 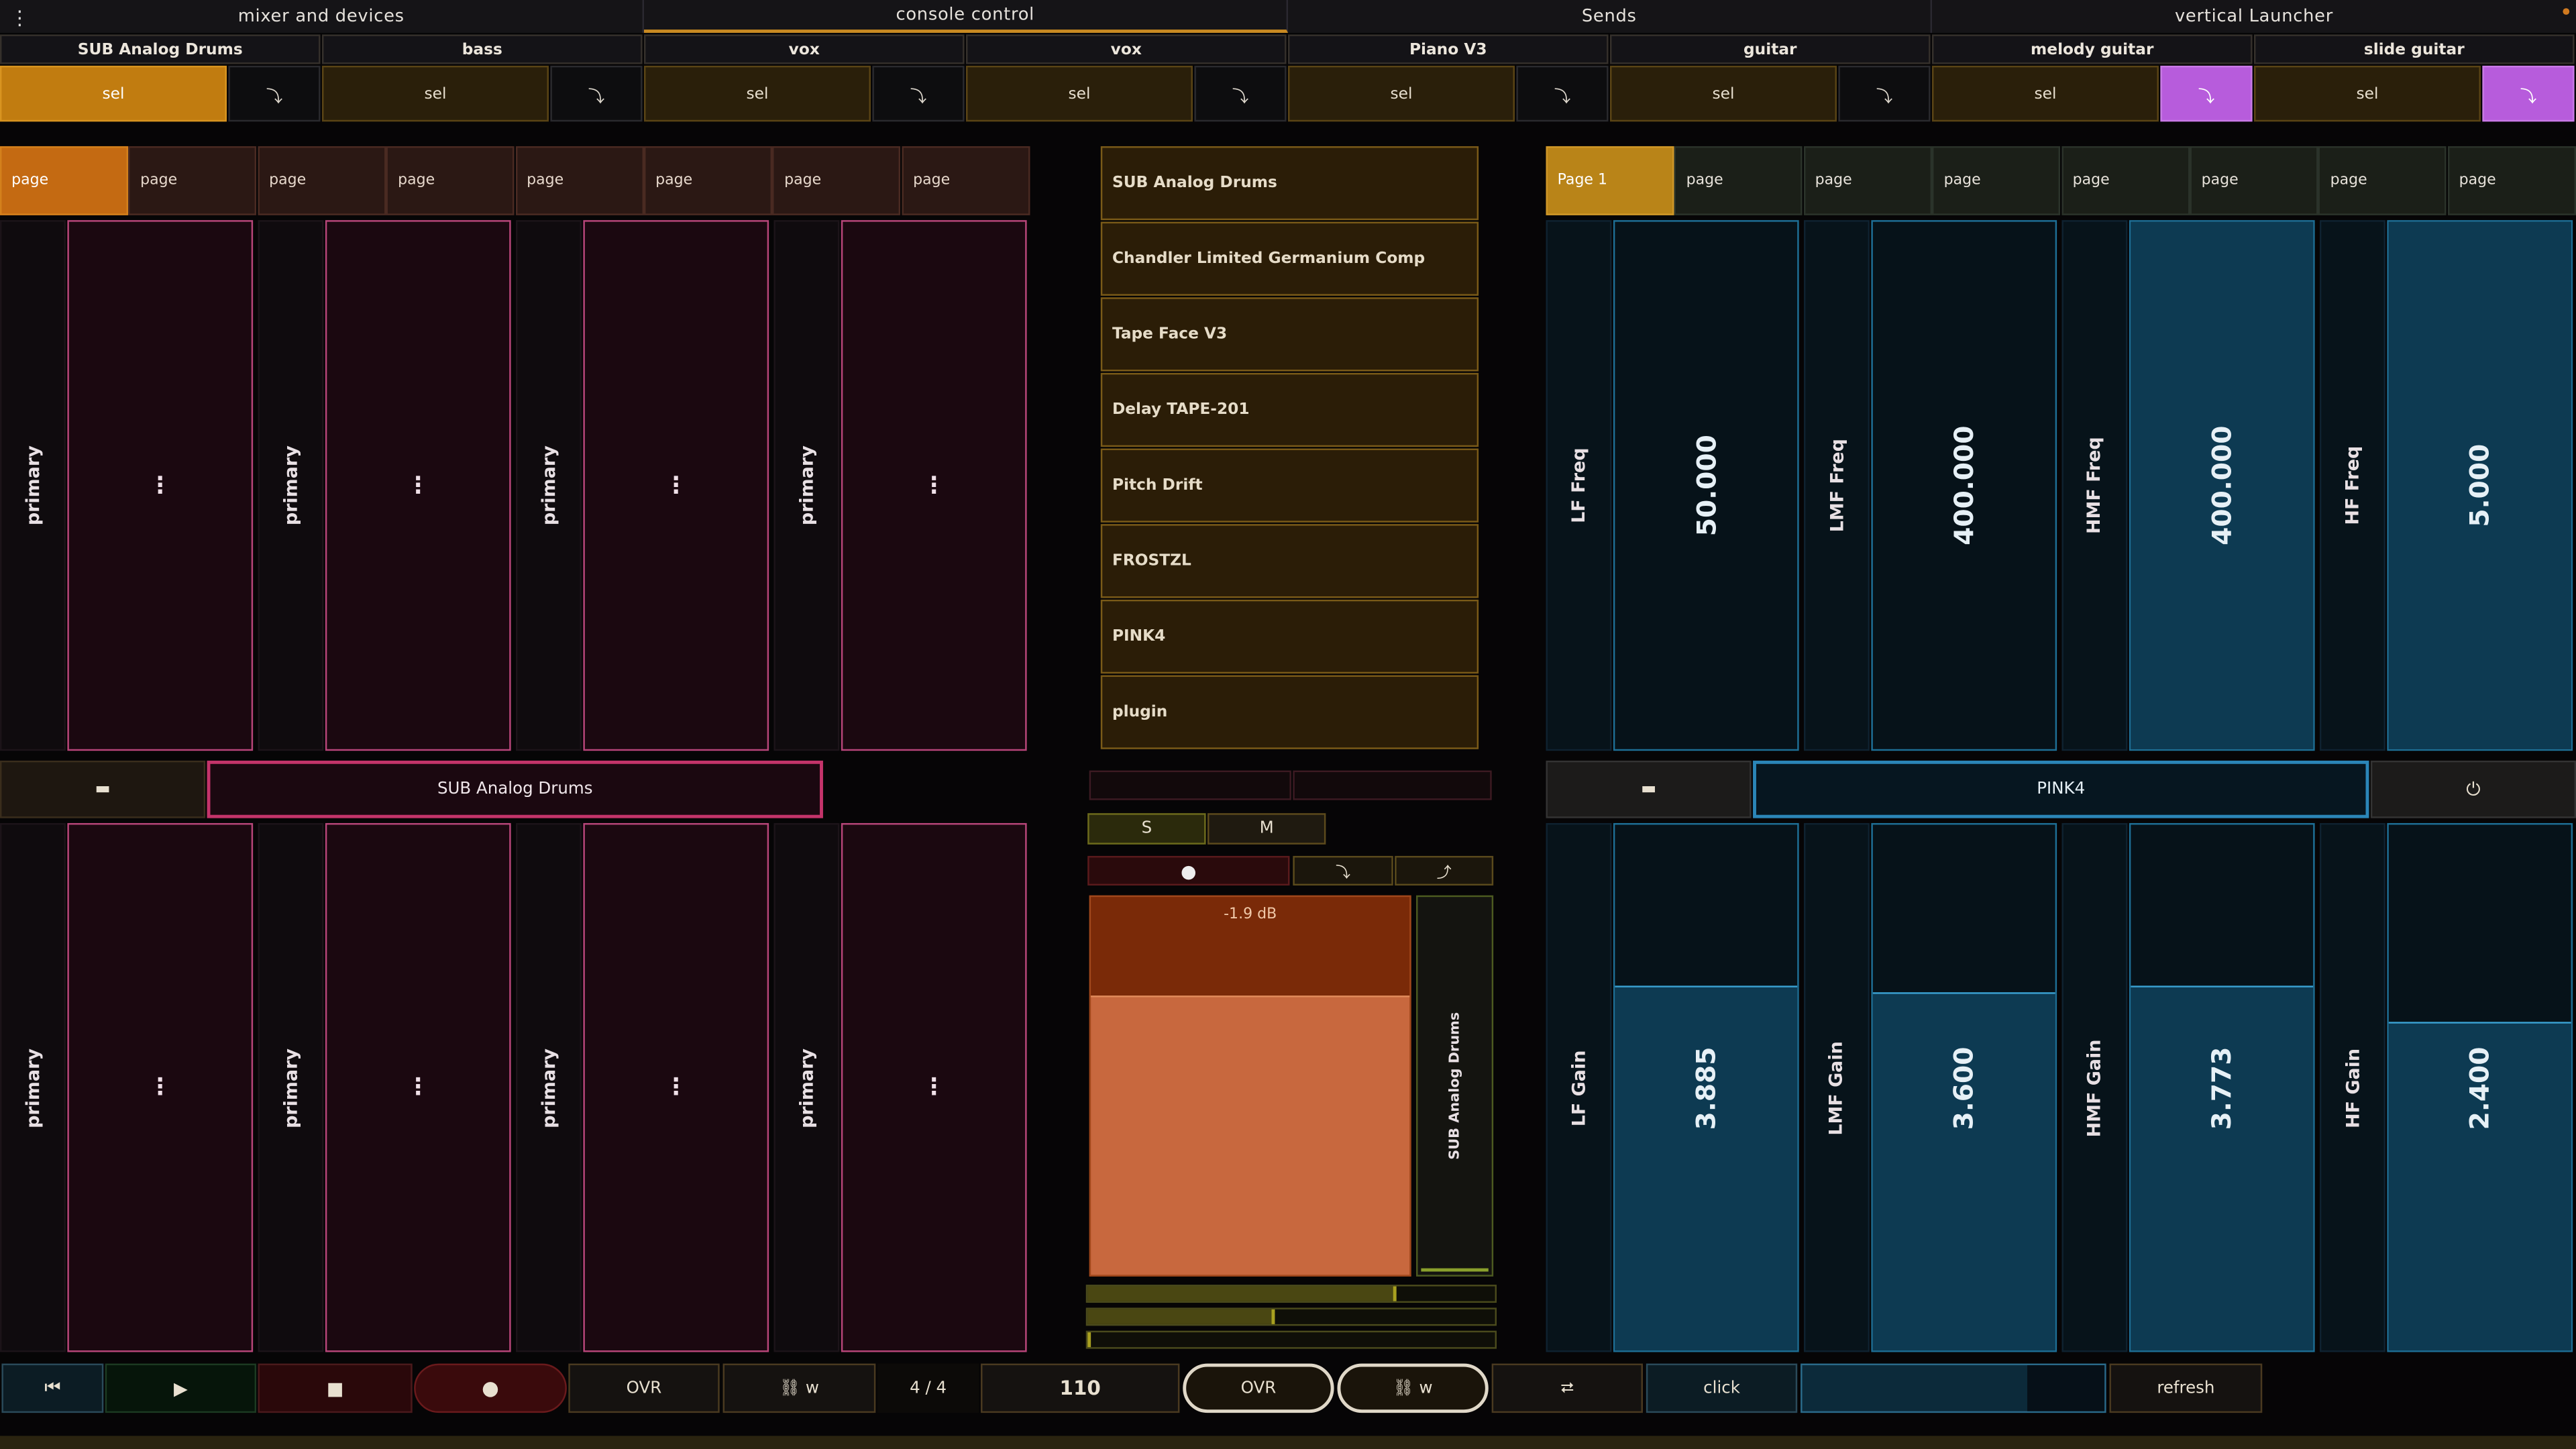 What do you see at coordinates (1289, 485) in the screenshot?
I see `device-slot: Pitch Drift` at bounding box center [1289, 485].